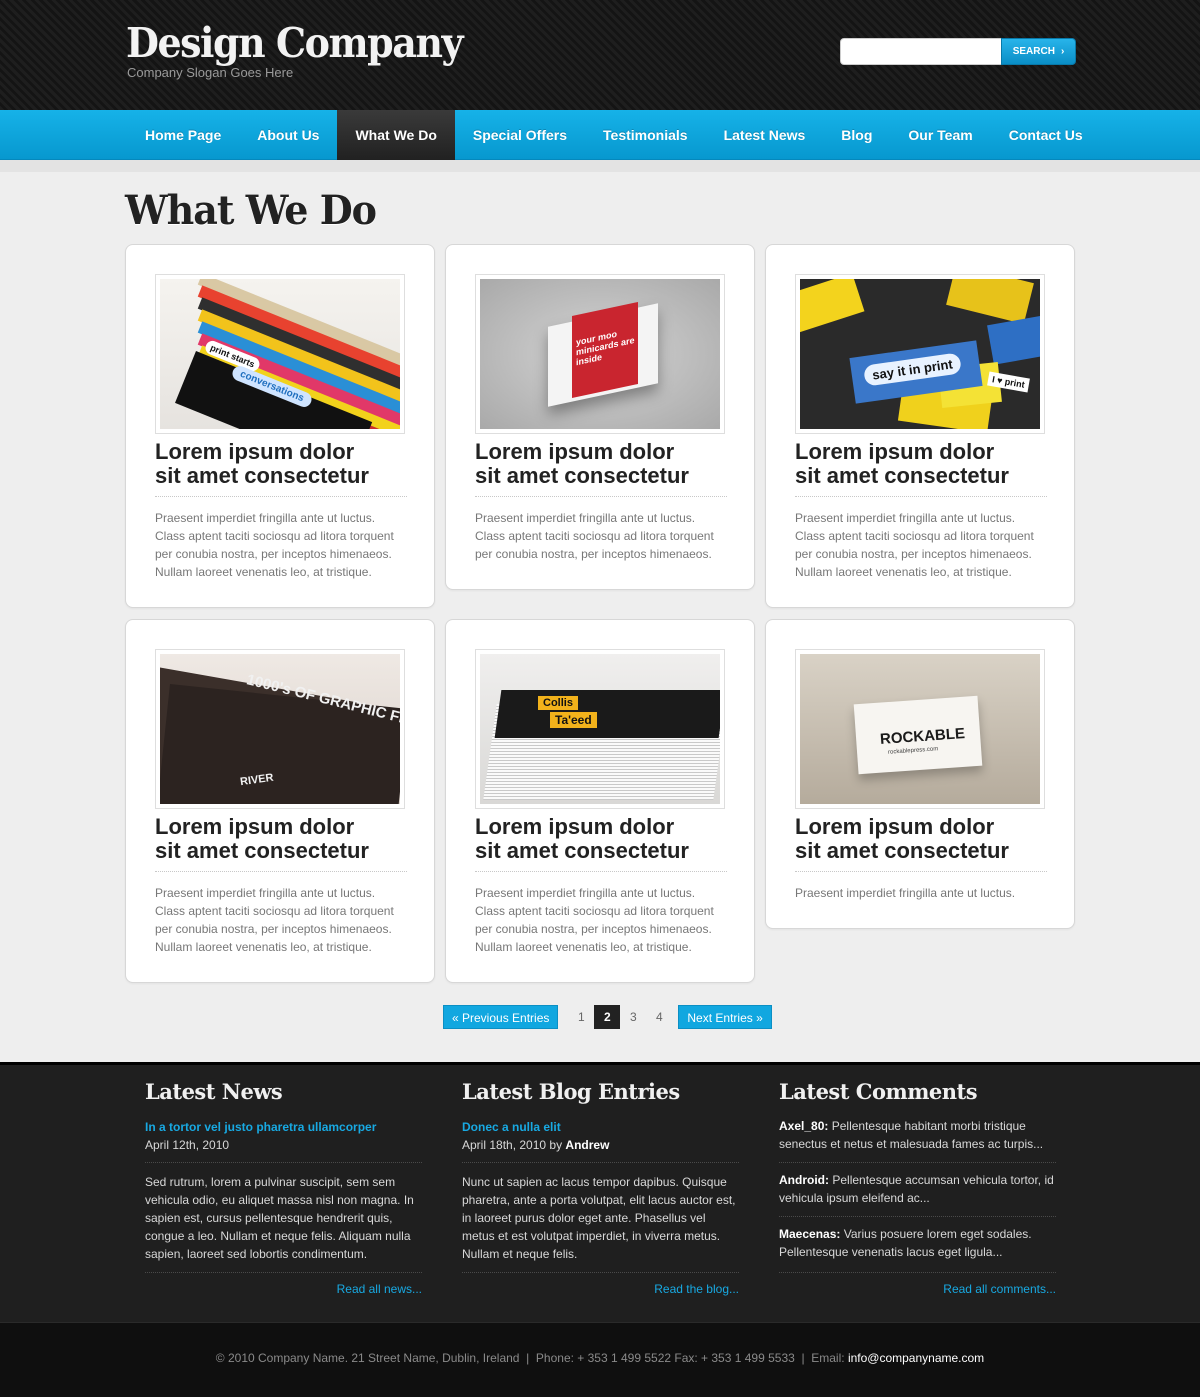 This screenshot has height=1397, width=1200. I want to click on card-thumbnail: your moo minicards are inside, so click(600, 354).